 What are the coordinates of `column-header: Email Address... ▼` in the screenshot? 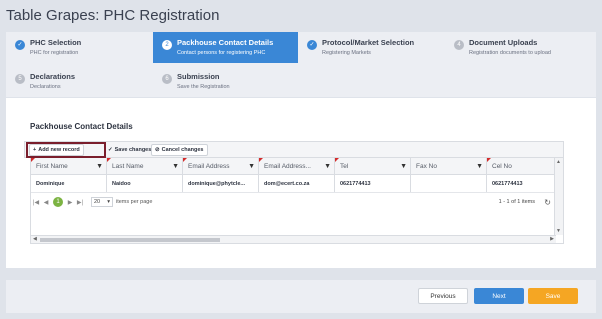 It's located at (297, 166).